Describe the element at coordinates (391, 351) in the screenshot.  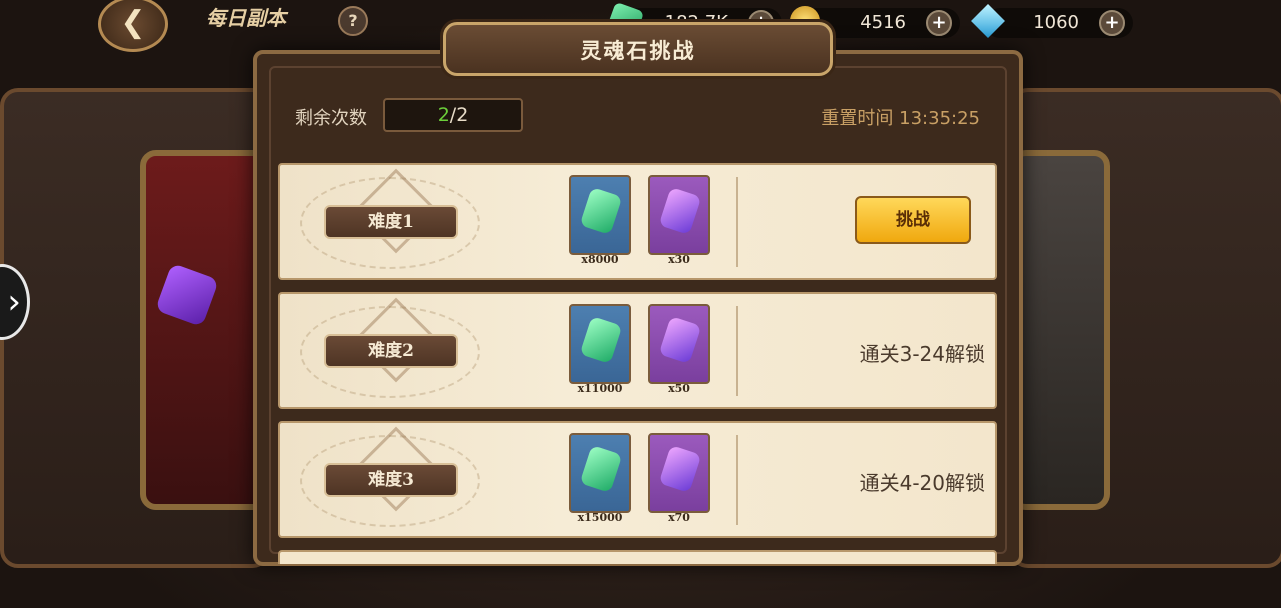
I see `difficulty-badge: 难度2` at that location.